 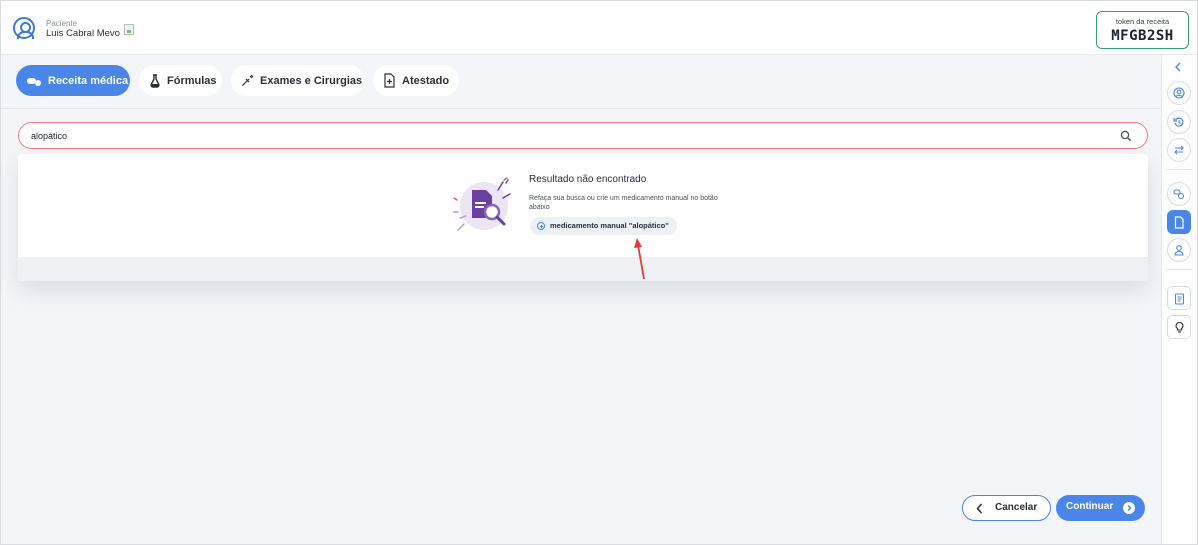 I want to click on tab-atestado: Atestado, so click(x=416, y=80).